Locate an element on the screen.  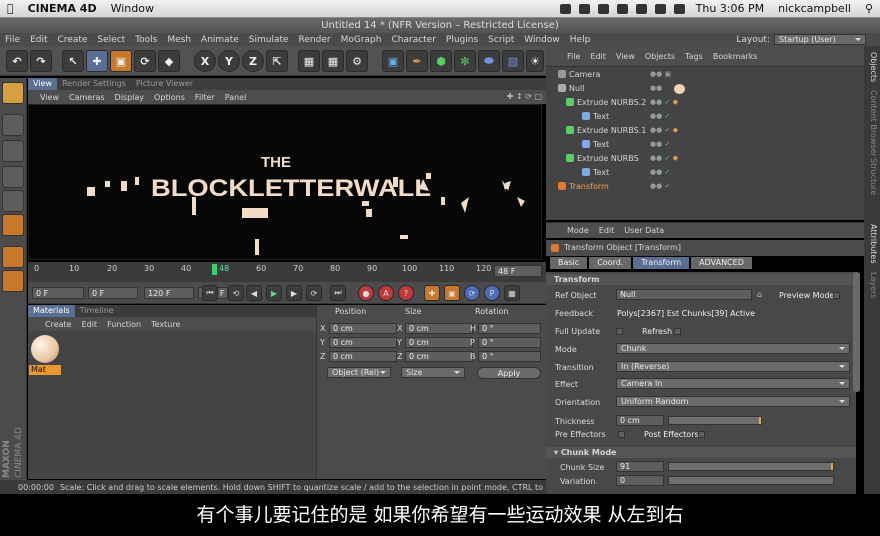
deformer-icon: ⬬ is located at coordinates (489, 61).